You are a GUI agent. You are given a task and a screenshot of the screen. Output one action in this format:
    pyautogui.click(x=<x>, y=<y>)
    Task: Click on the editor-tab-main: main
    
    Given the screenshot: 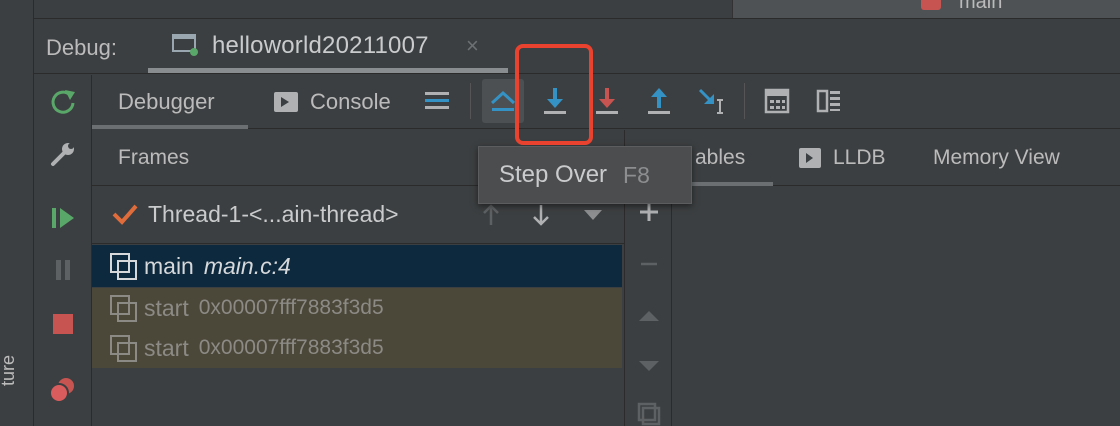 What is the action you would take?
    pyautogui.click(x=926, y=9)
    